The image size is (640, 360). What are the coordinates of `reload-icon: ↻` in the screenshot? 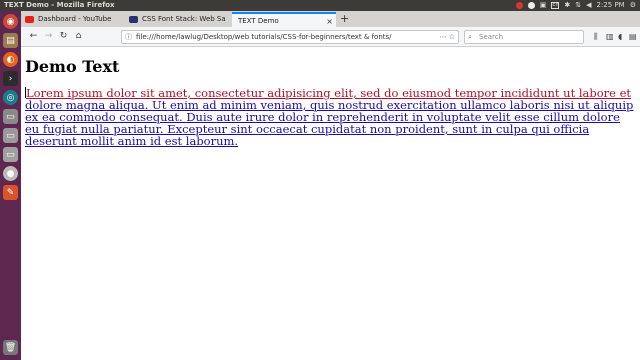 It's located at (63, 36).